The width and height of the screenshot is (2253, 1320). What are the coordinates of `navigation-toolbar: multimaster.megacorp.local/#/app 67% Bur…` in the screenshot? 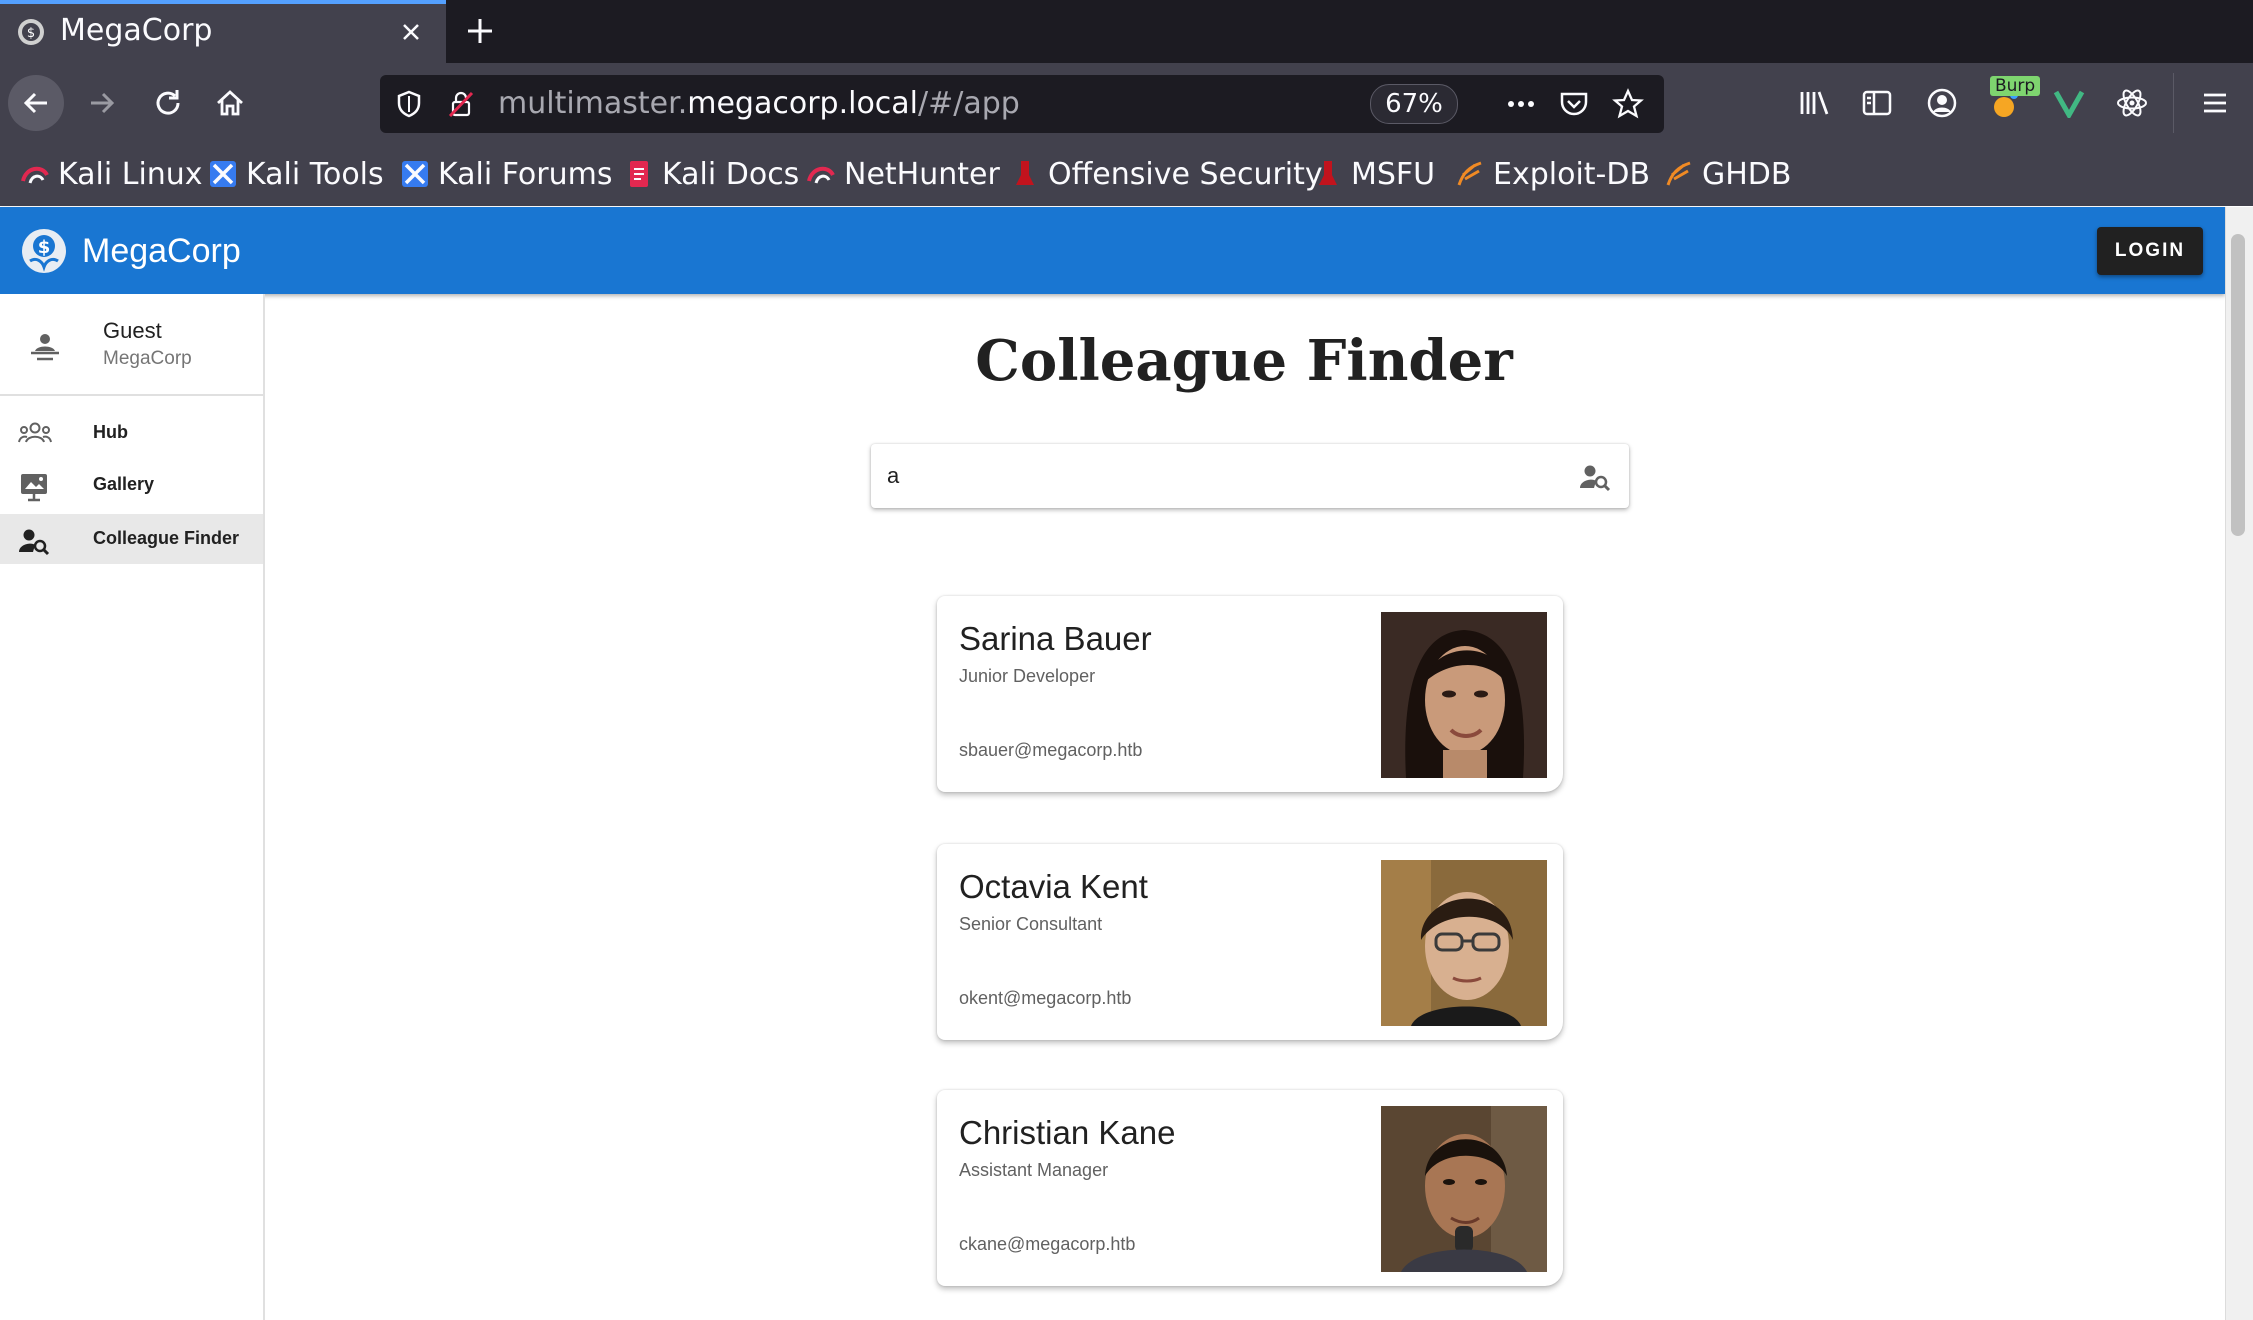 It's located at (1126, 103).